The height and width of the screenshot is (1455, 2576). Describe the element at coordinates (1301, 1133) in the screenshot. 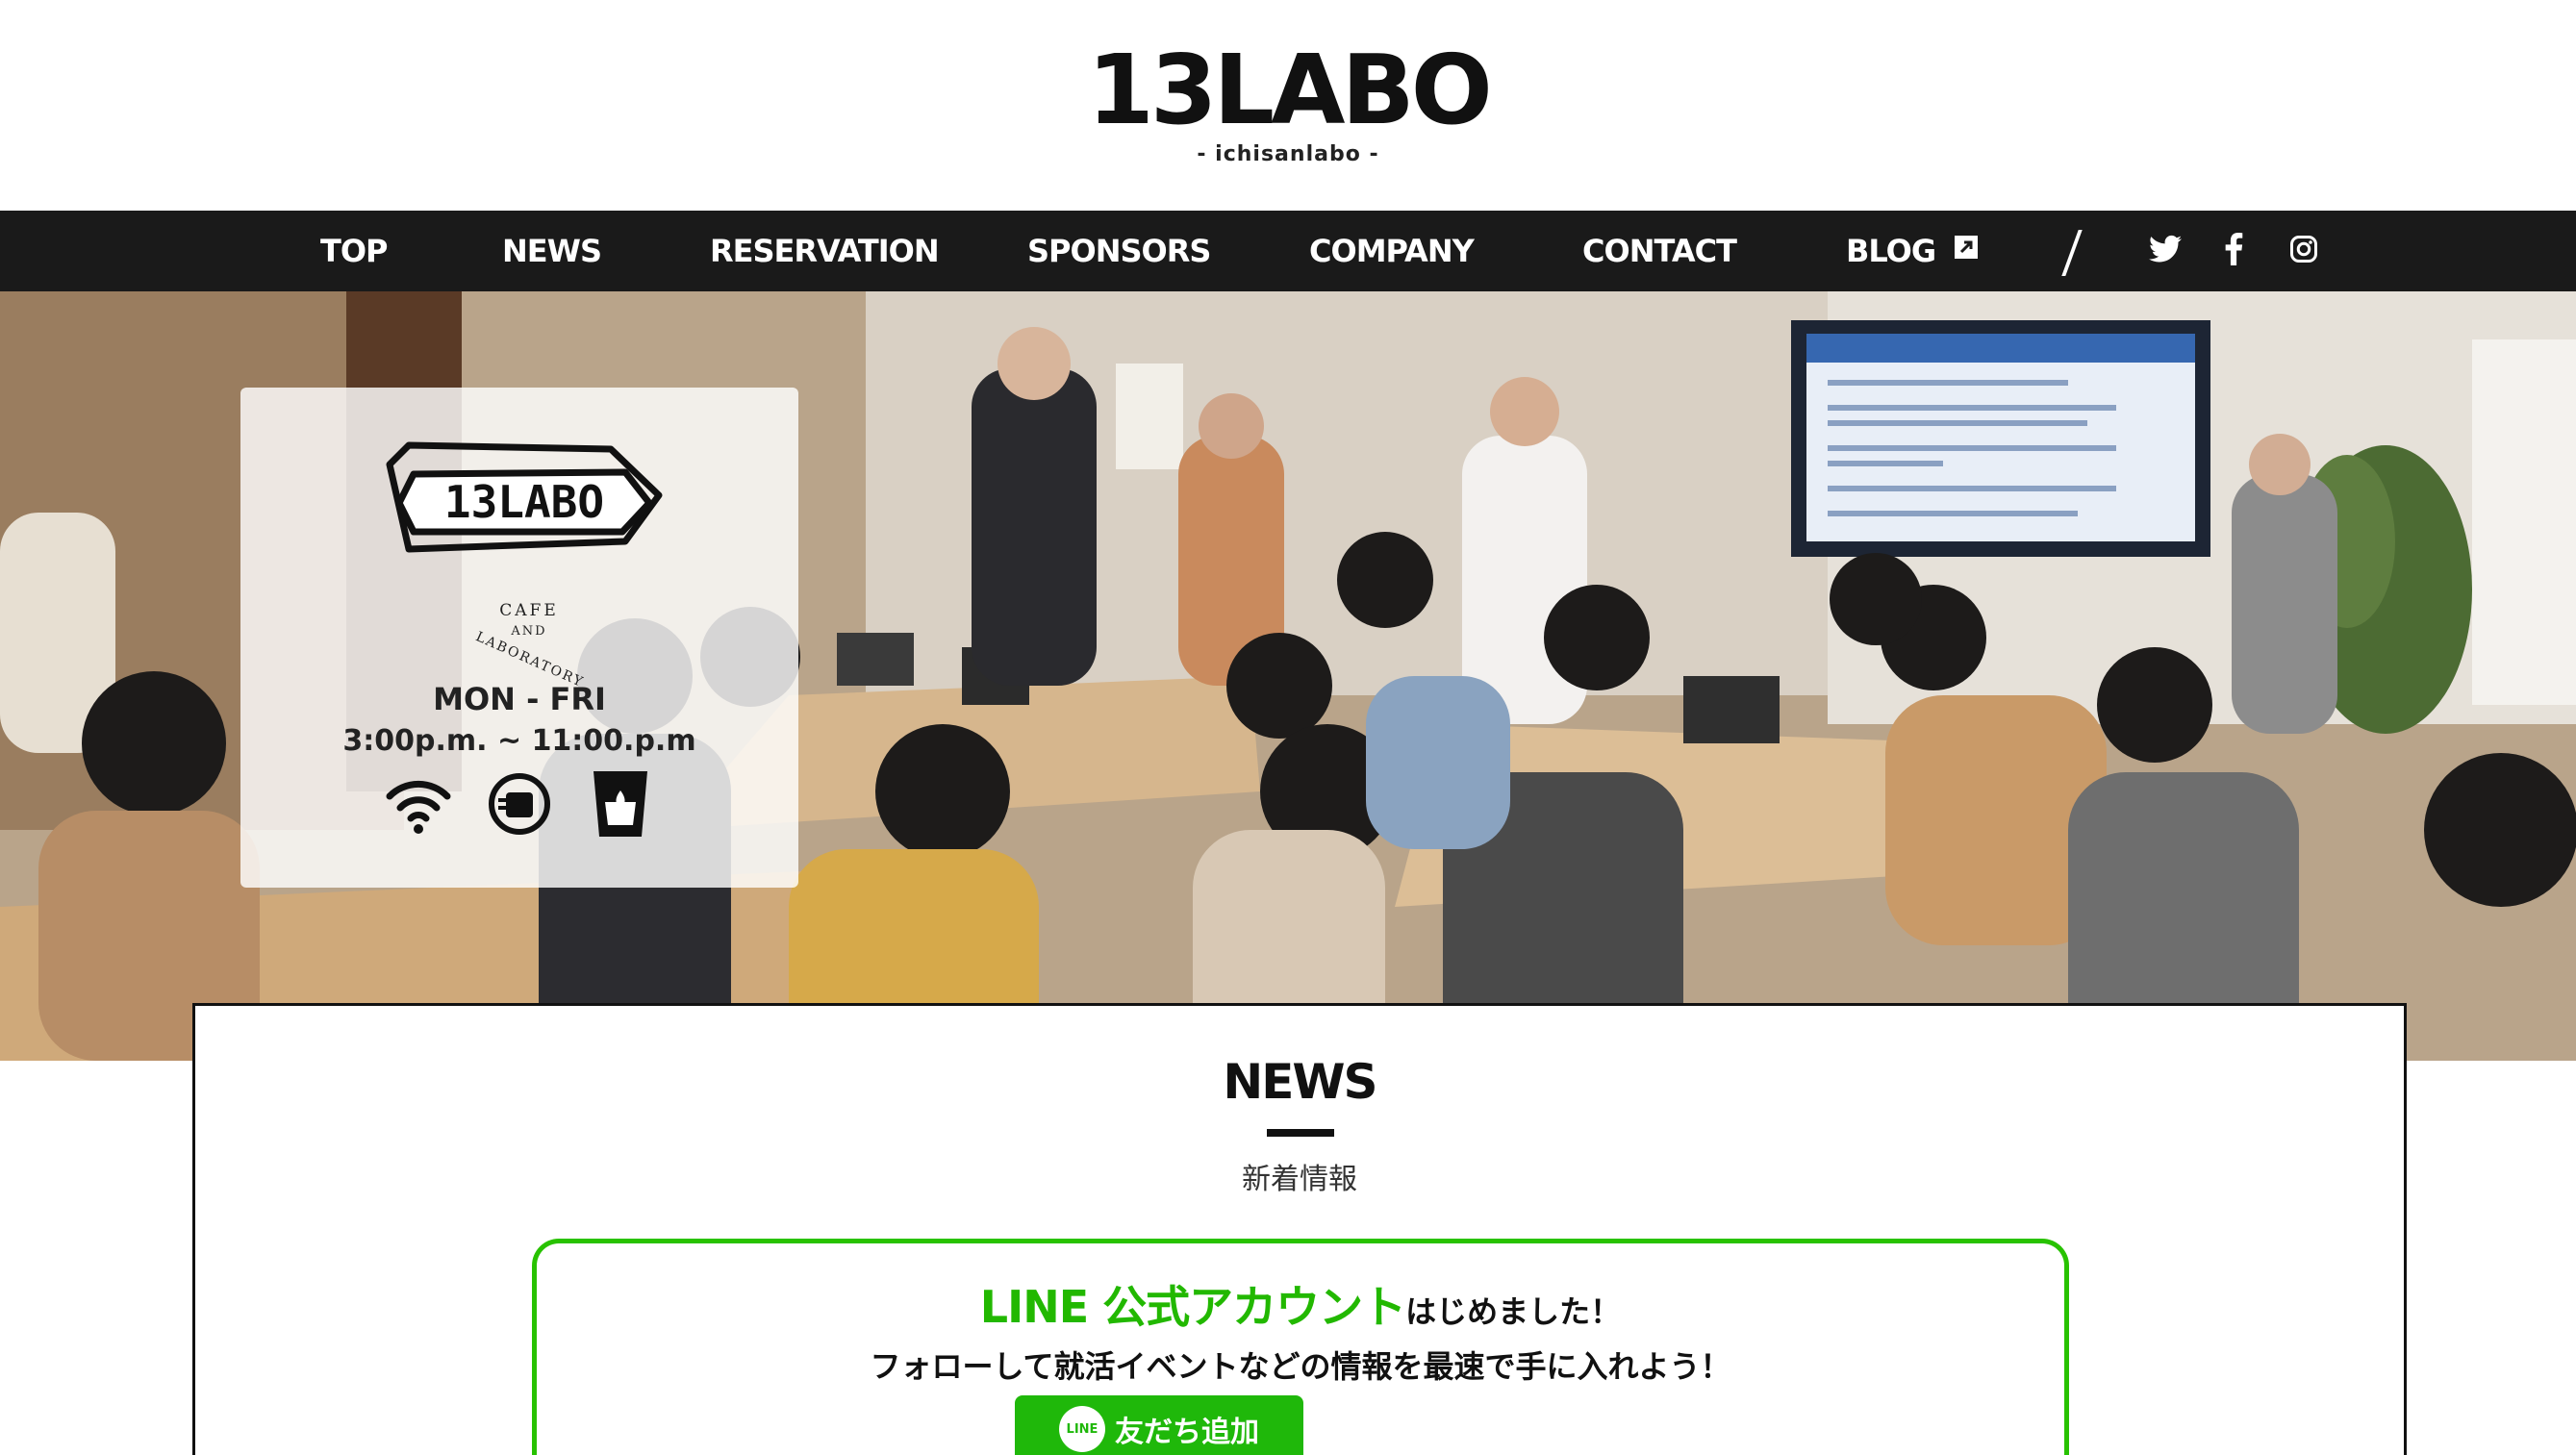

I see `news-heading-underline` at that location.